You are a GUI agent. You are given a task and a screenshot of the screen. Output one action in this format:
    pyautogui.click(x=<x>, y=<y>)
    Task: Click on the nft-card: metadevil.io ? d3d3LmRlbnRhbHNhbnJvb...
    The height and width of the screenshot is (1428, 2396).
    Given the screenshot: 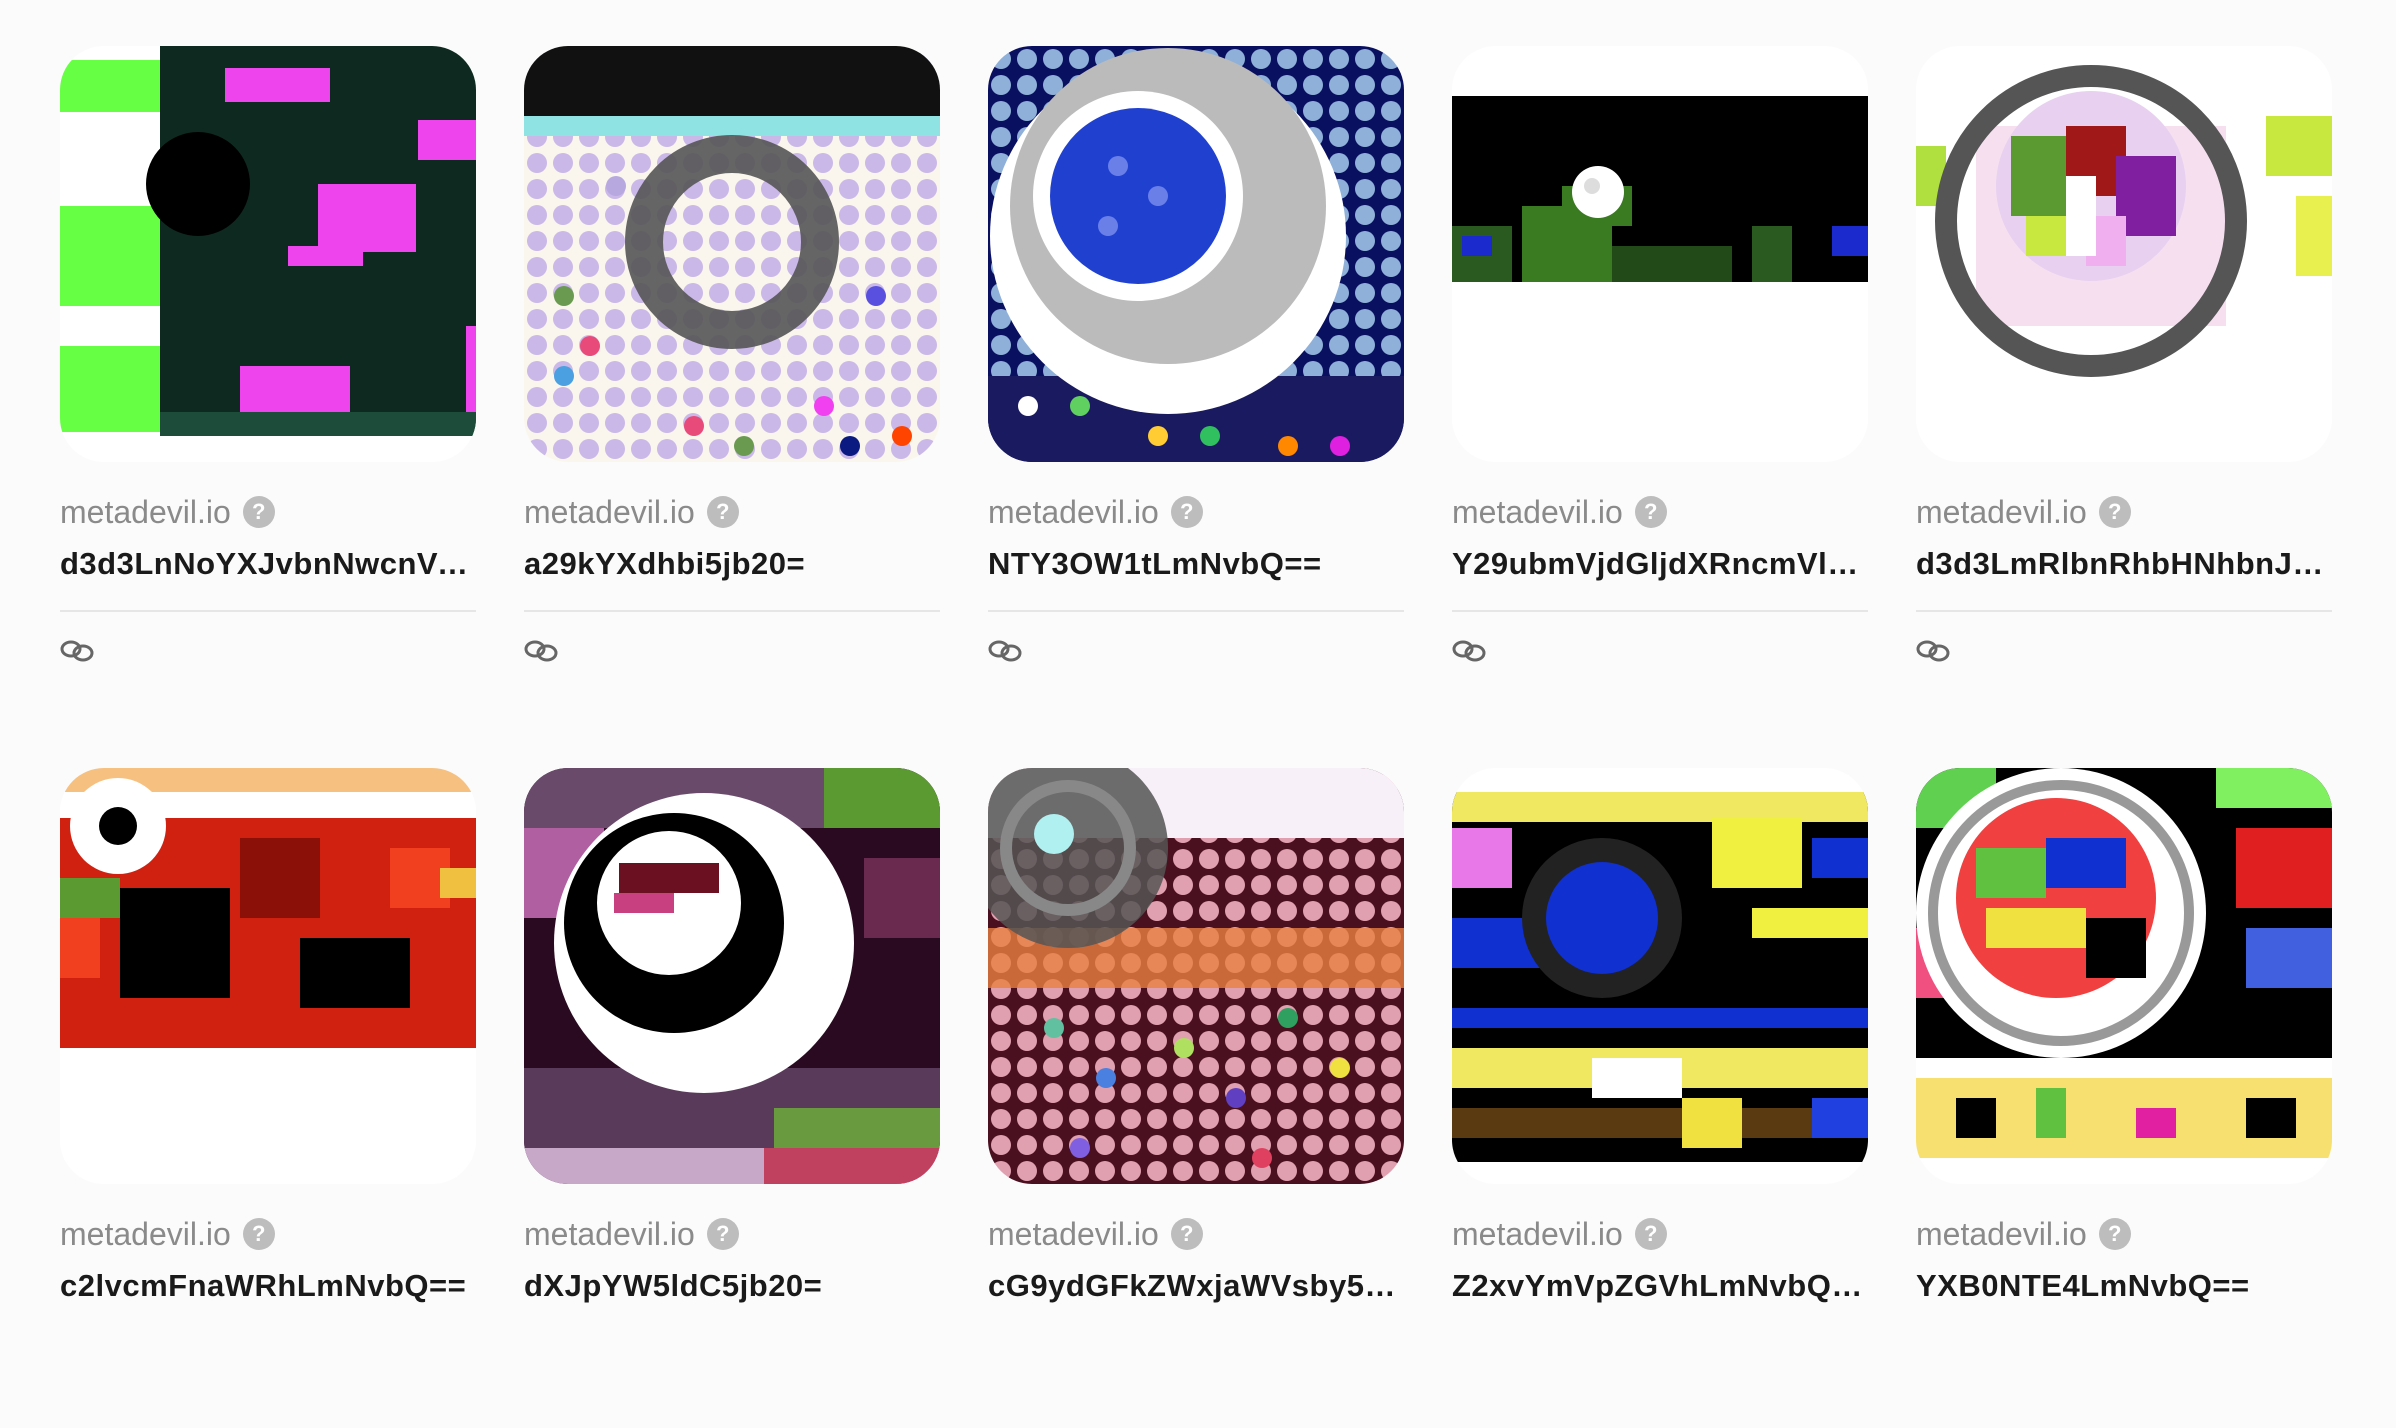 What is the action you would take?
    pyautogui.click(x=2124, y=407)
    